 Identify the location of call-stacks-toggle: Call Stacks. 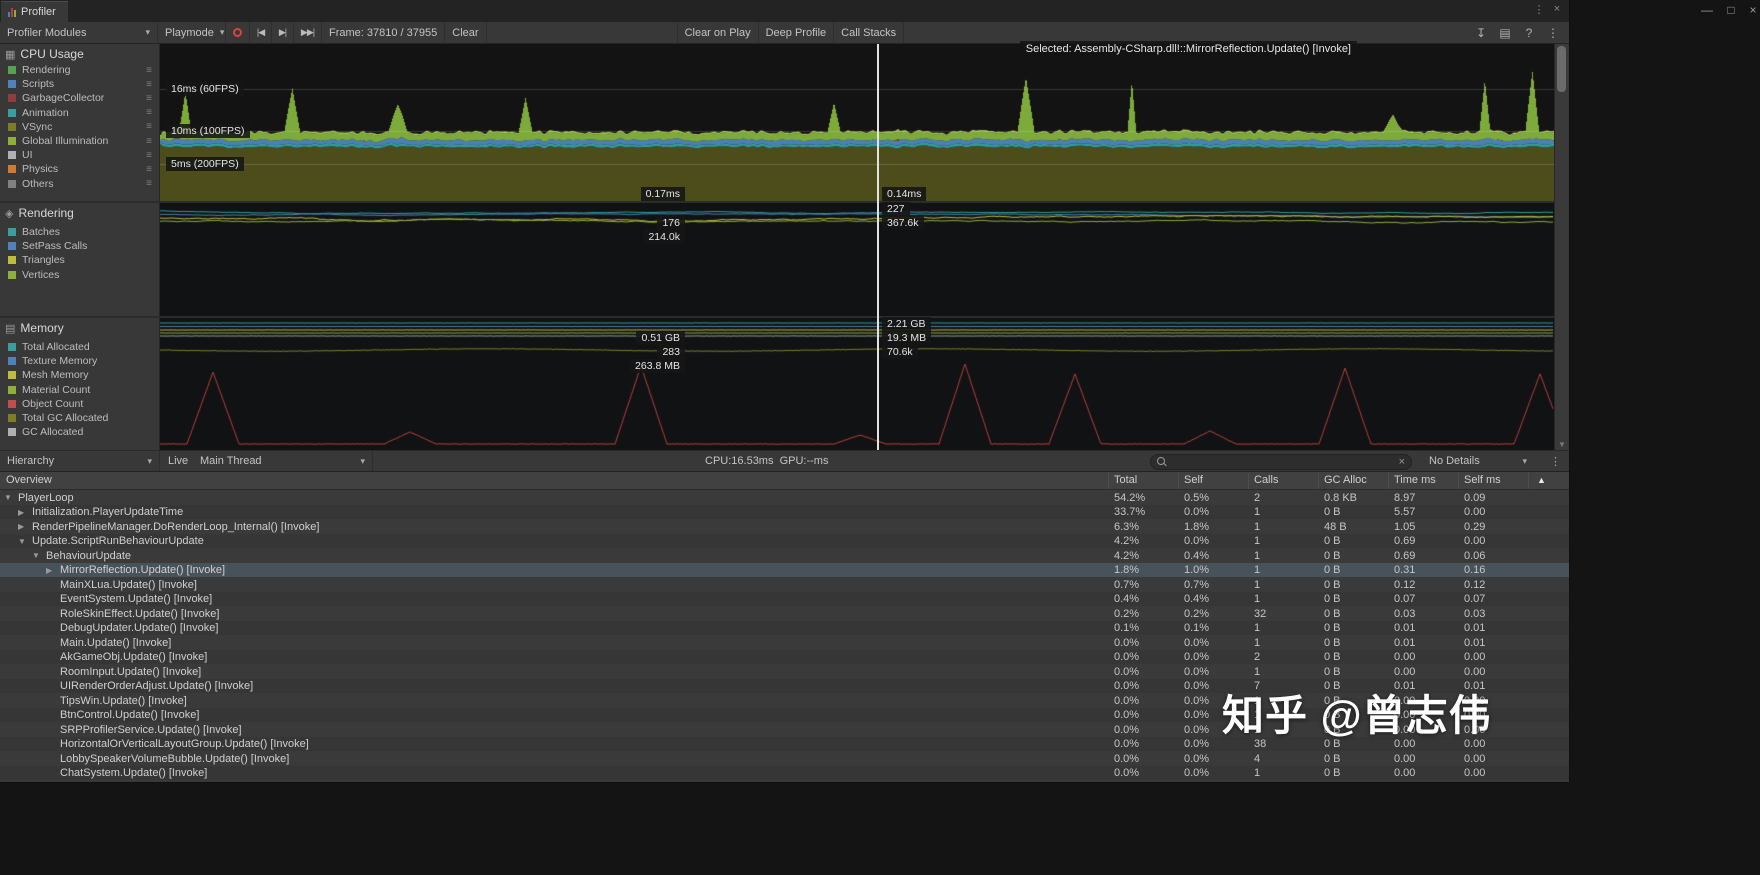
(869, 32).